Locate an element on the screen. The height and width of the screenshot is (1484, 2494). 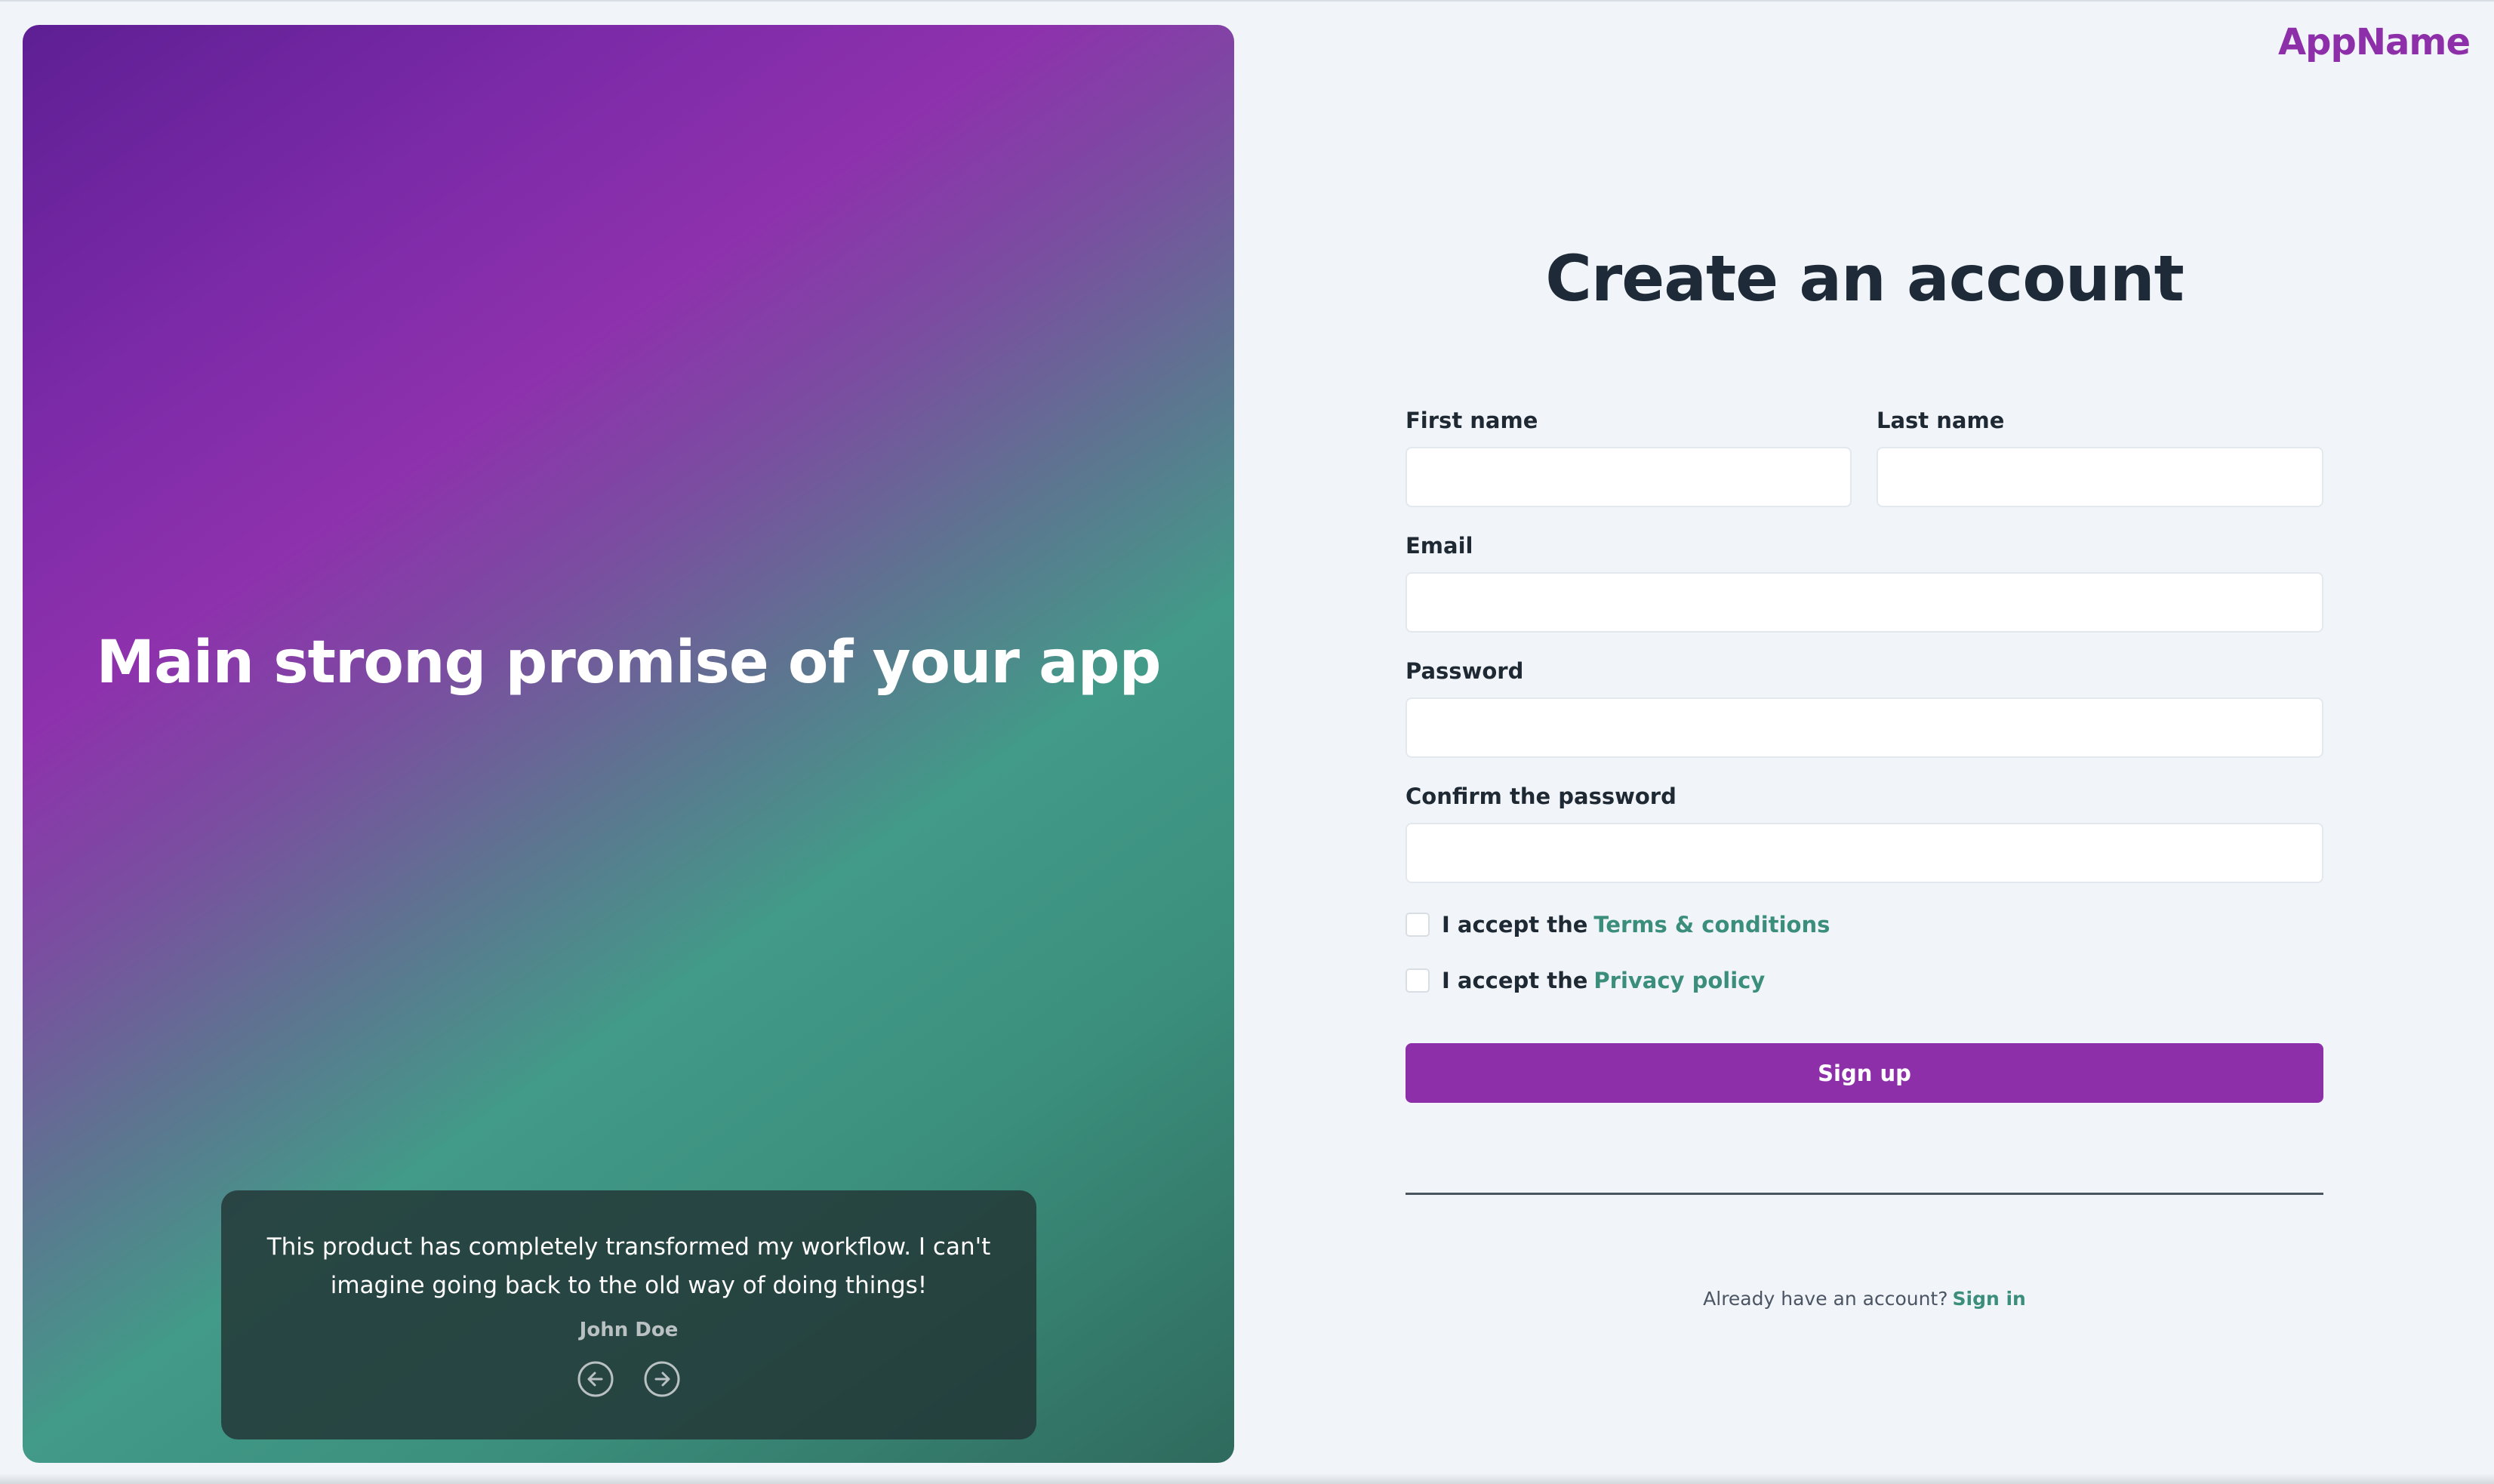
terms-prefix: I accept the is located at coordinates (1515, 925).